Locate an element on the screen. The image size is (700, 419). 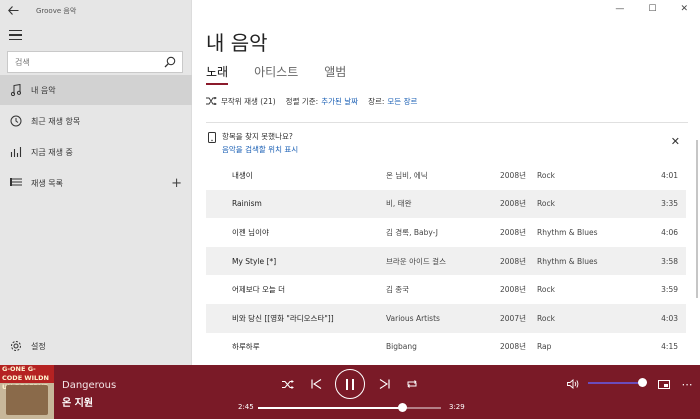
album-art: G-ONE G-CODE WILDN UN RESERVE is located at coordinates (27, 392).